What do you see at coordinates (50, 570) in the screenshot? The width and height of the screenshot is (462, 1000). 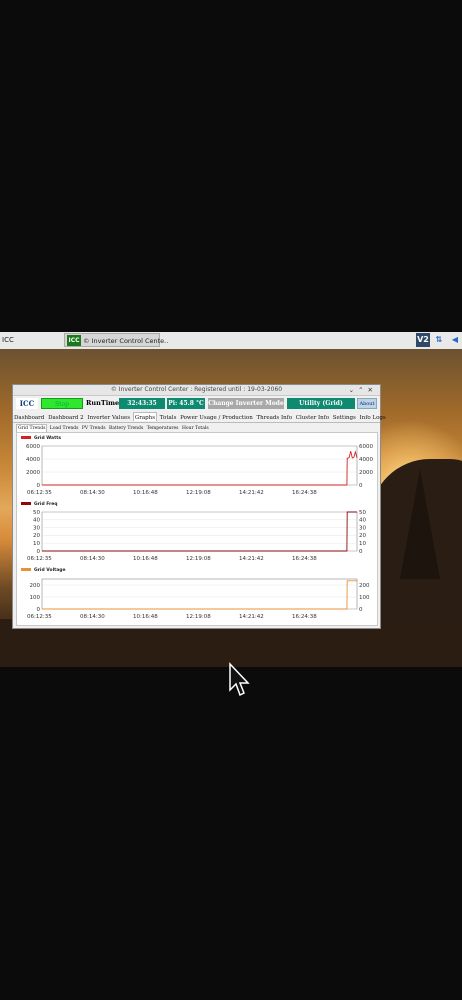 I see `chart-title: Grid Voltage` at bounding box center [50, 570].